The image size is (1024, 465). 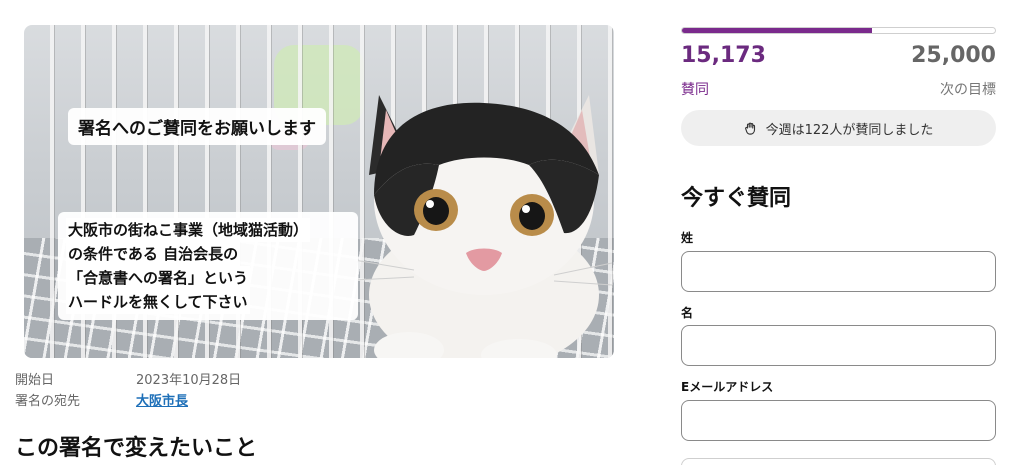 What do you see at coordinates (838, 345) in the screenshot?
I see `first-name-input` at bounding box center [838, 345].